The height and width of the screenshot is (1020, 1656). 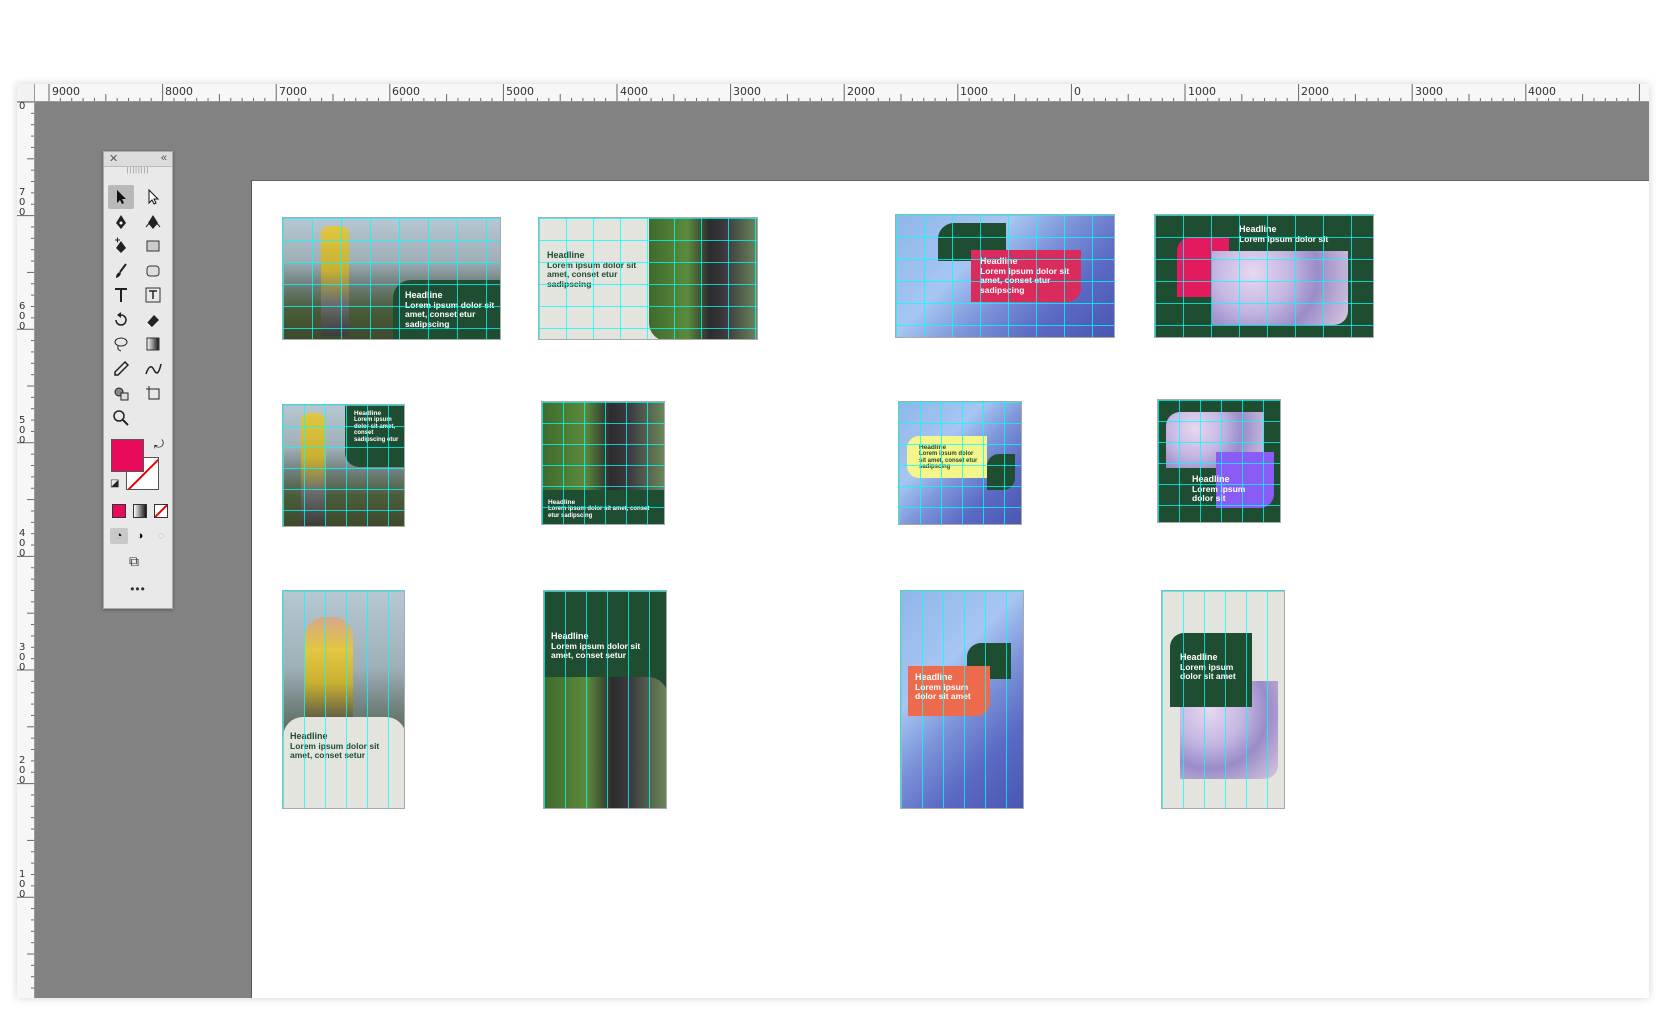 What do you see at coordinates (121, 369) in the screenshot?
I see `eyedropper-tool-icon` at bounding box center [121, 369].